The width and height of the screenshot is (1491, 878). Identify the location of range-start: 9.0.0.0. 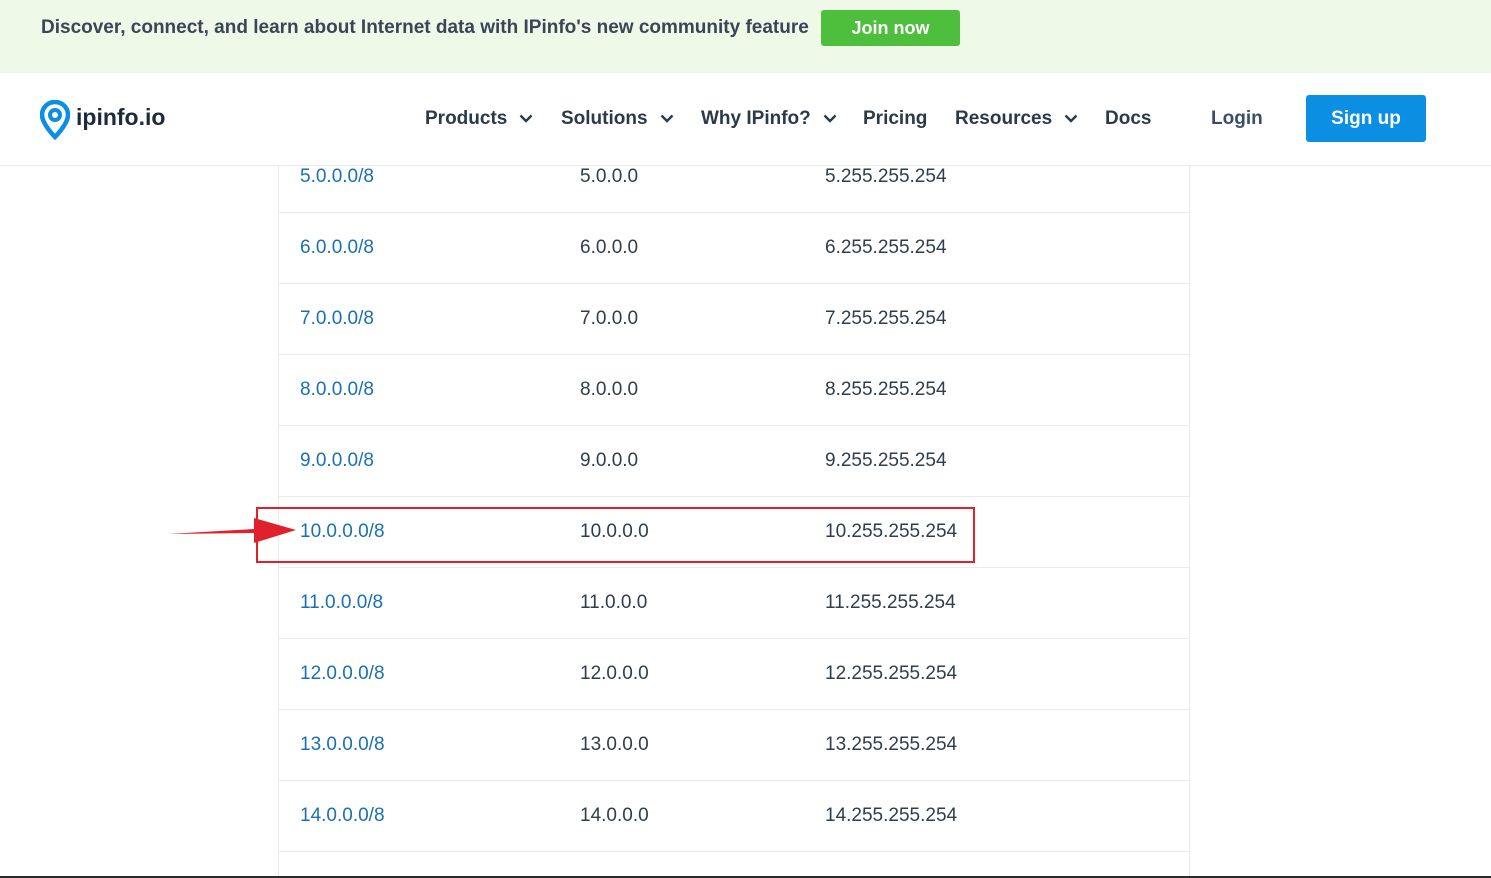
(609, 460).